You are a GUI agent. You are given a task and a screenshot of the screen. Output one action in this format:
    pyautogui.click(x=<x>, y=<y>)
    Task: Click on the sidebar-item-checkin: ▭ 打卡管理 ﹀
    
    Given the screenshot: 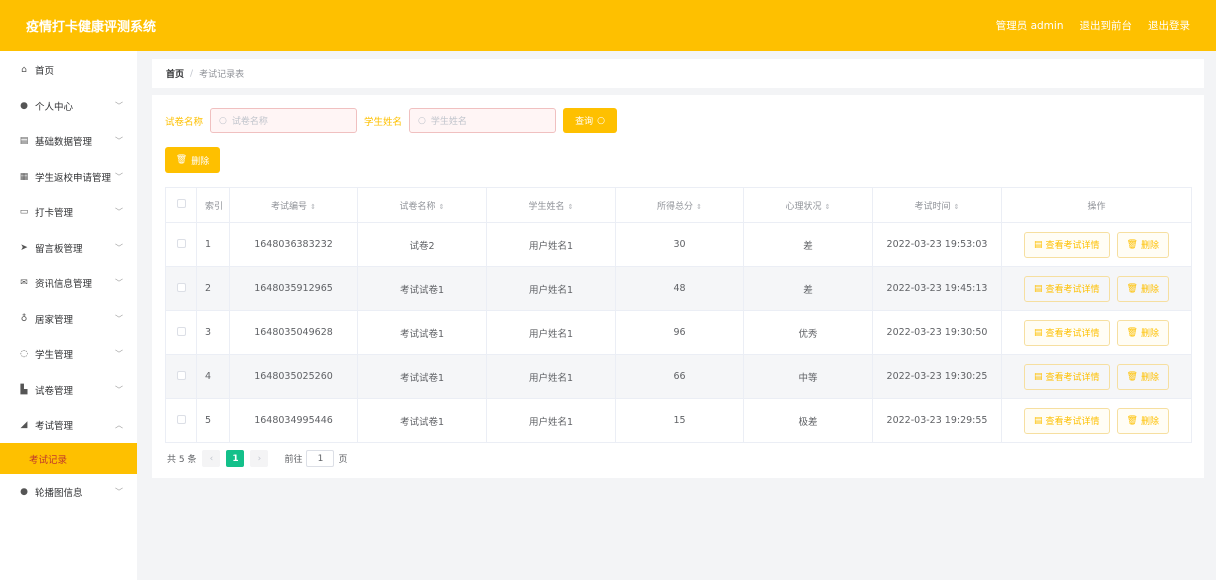 What is the action you would take?
    pyautogui.click(x=68, y=213)
    